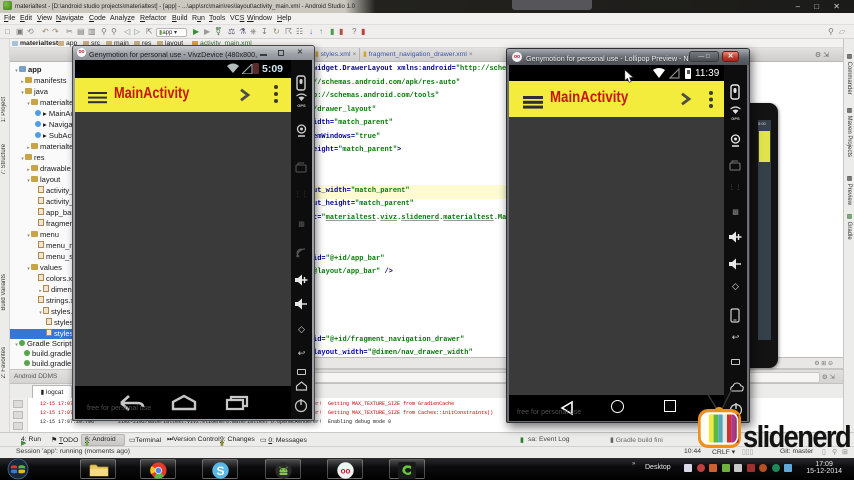  I want to click on svg-text: S, so click(220, 471).